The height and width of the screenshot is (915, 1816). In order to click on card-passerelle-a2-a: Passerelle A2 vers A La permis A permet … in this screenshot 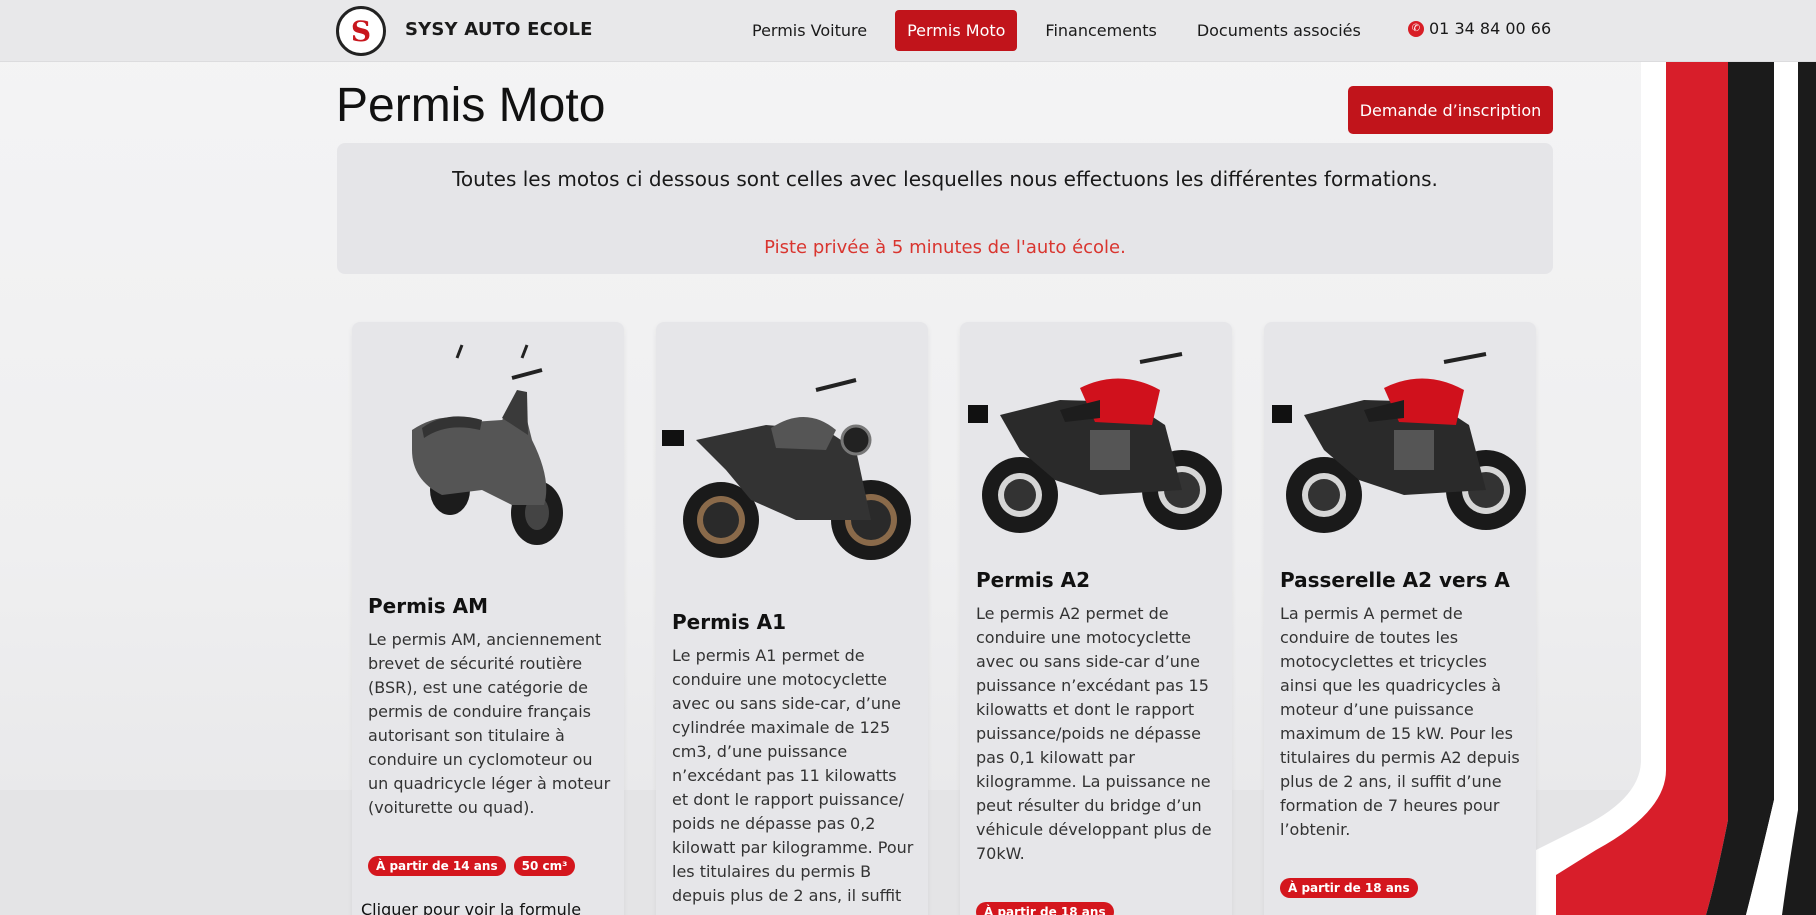, I will do `click(1400, 618)`.